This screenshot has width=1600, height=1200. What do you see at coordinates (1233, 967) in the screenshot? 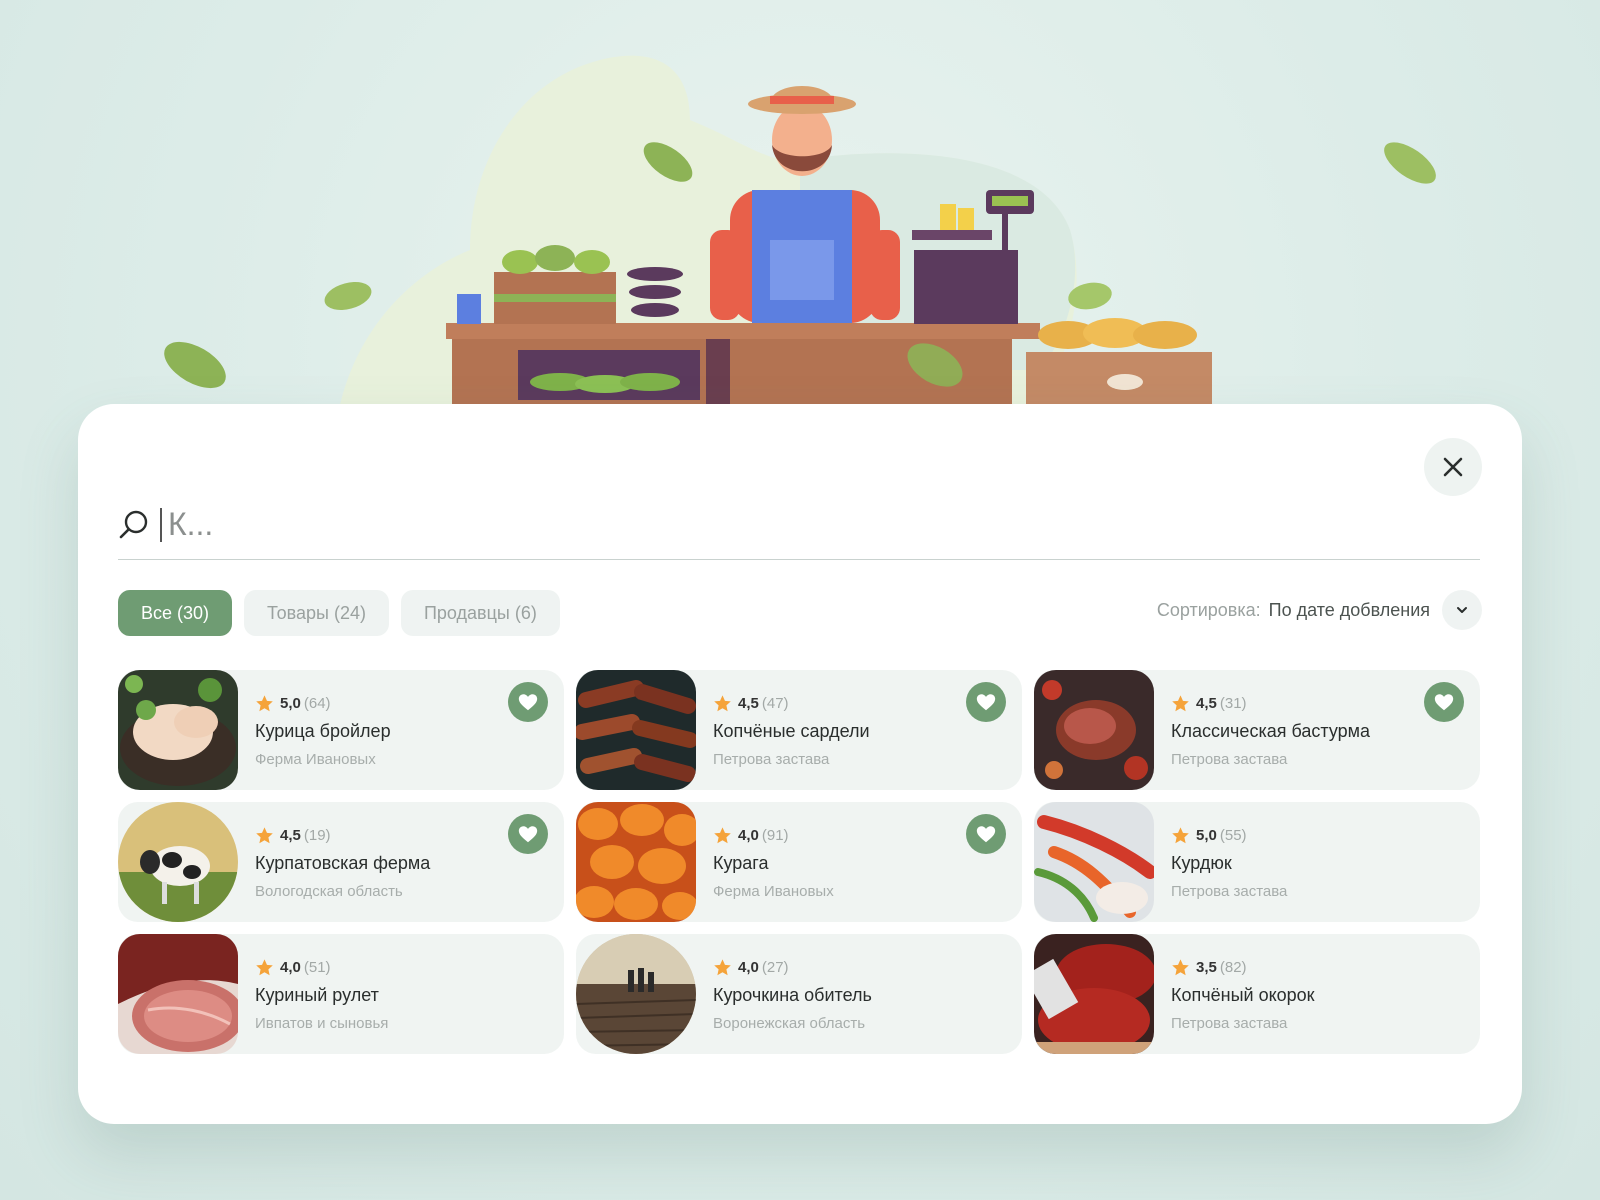
I see `rating-count: (82)` at bounding box center [1233, 967].